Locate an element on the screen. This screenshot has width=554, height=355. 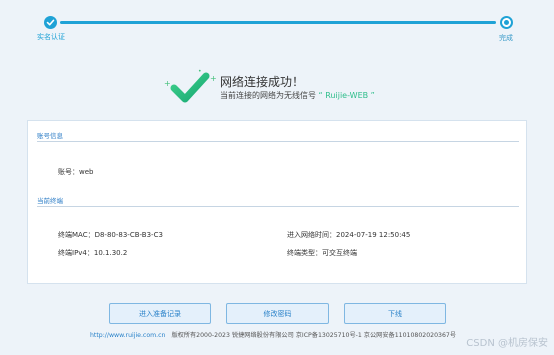
record-button: 进入准备记录 is located at coordinates (160, 313).